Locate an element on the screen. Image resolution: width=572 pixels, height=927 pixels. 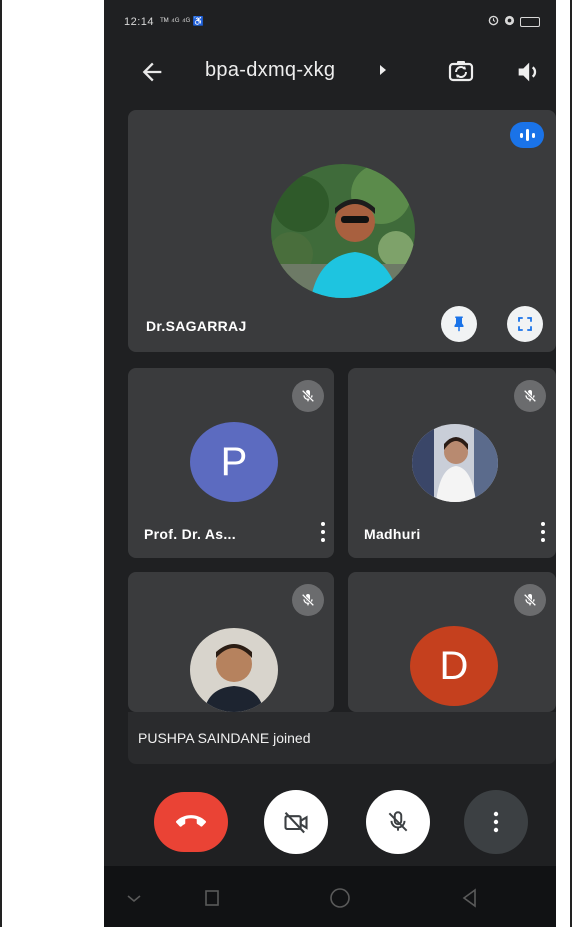
more-options-button is located at coordinates (496, 822).